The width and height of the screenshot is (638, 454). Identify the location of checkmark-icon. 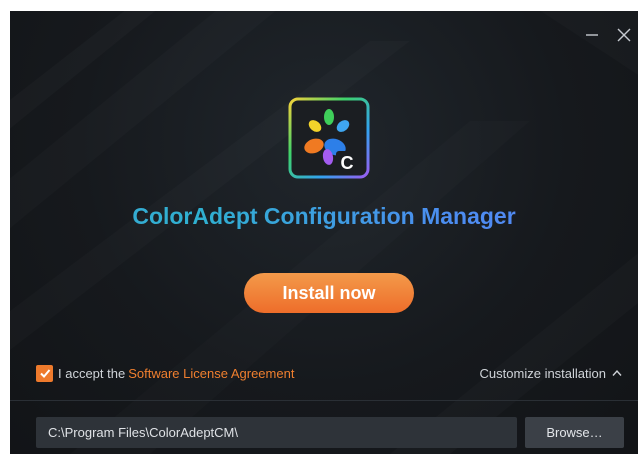
(44, 373).